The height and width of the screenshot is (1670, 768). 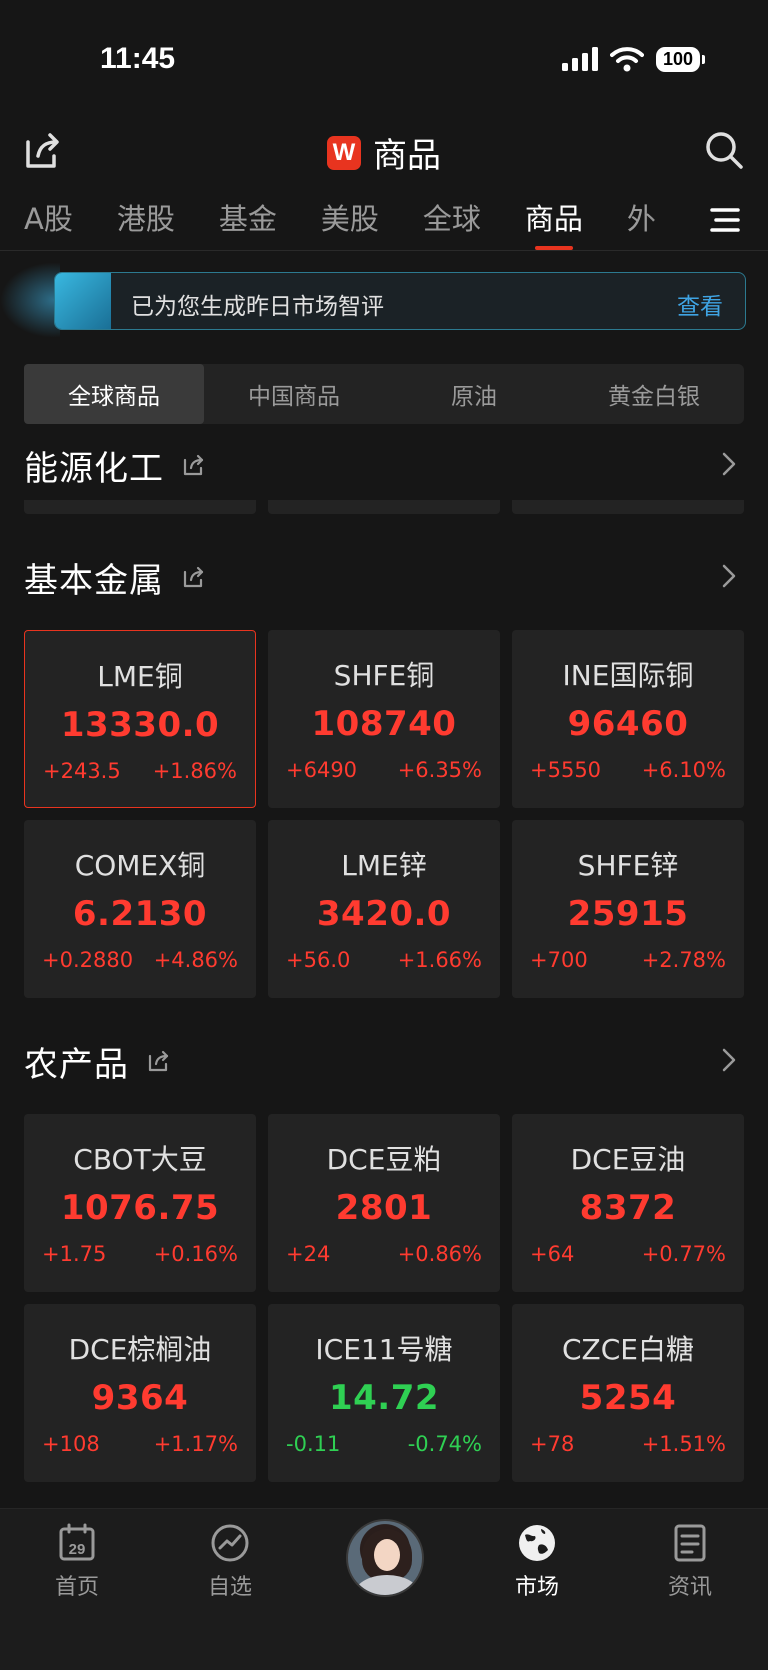 What do you see at coordinates (384, 719) in the screenshot?
I see `quote-card-shfe-copper: SHFE铜 108740 +6490 +6.35%` at bounding box center [384, 719].